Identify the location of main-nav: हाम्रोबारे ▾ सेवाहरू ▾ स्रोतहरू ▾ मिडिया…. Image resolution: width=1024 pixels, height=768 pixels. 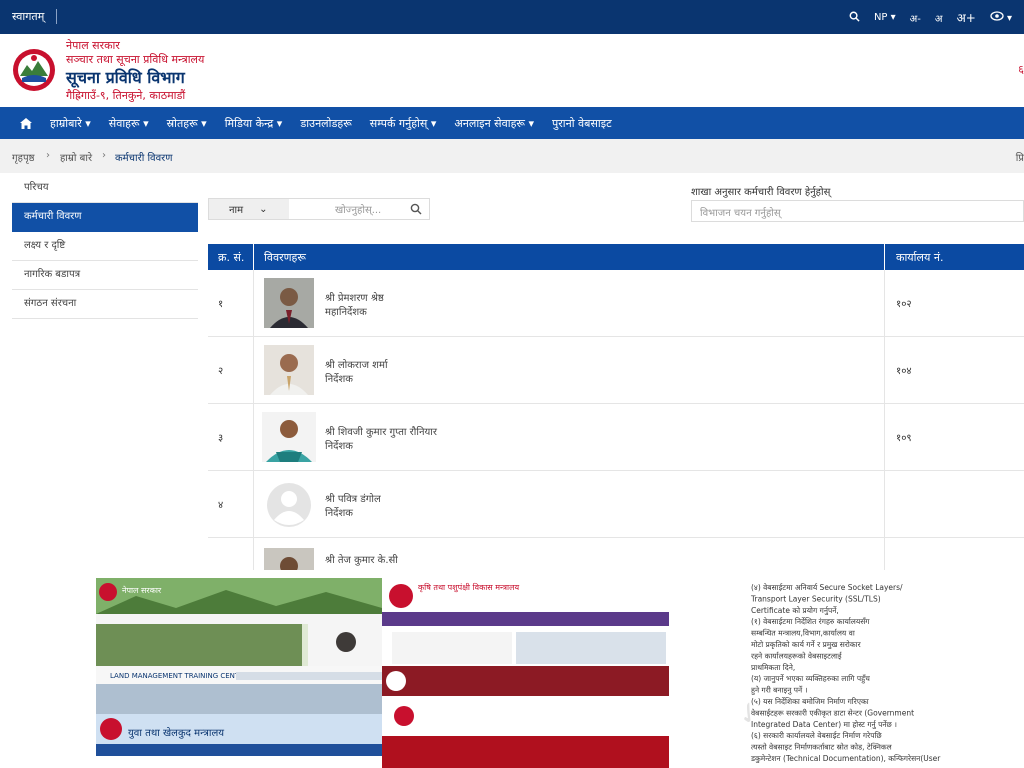
(512, 123).